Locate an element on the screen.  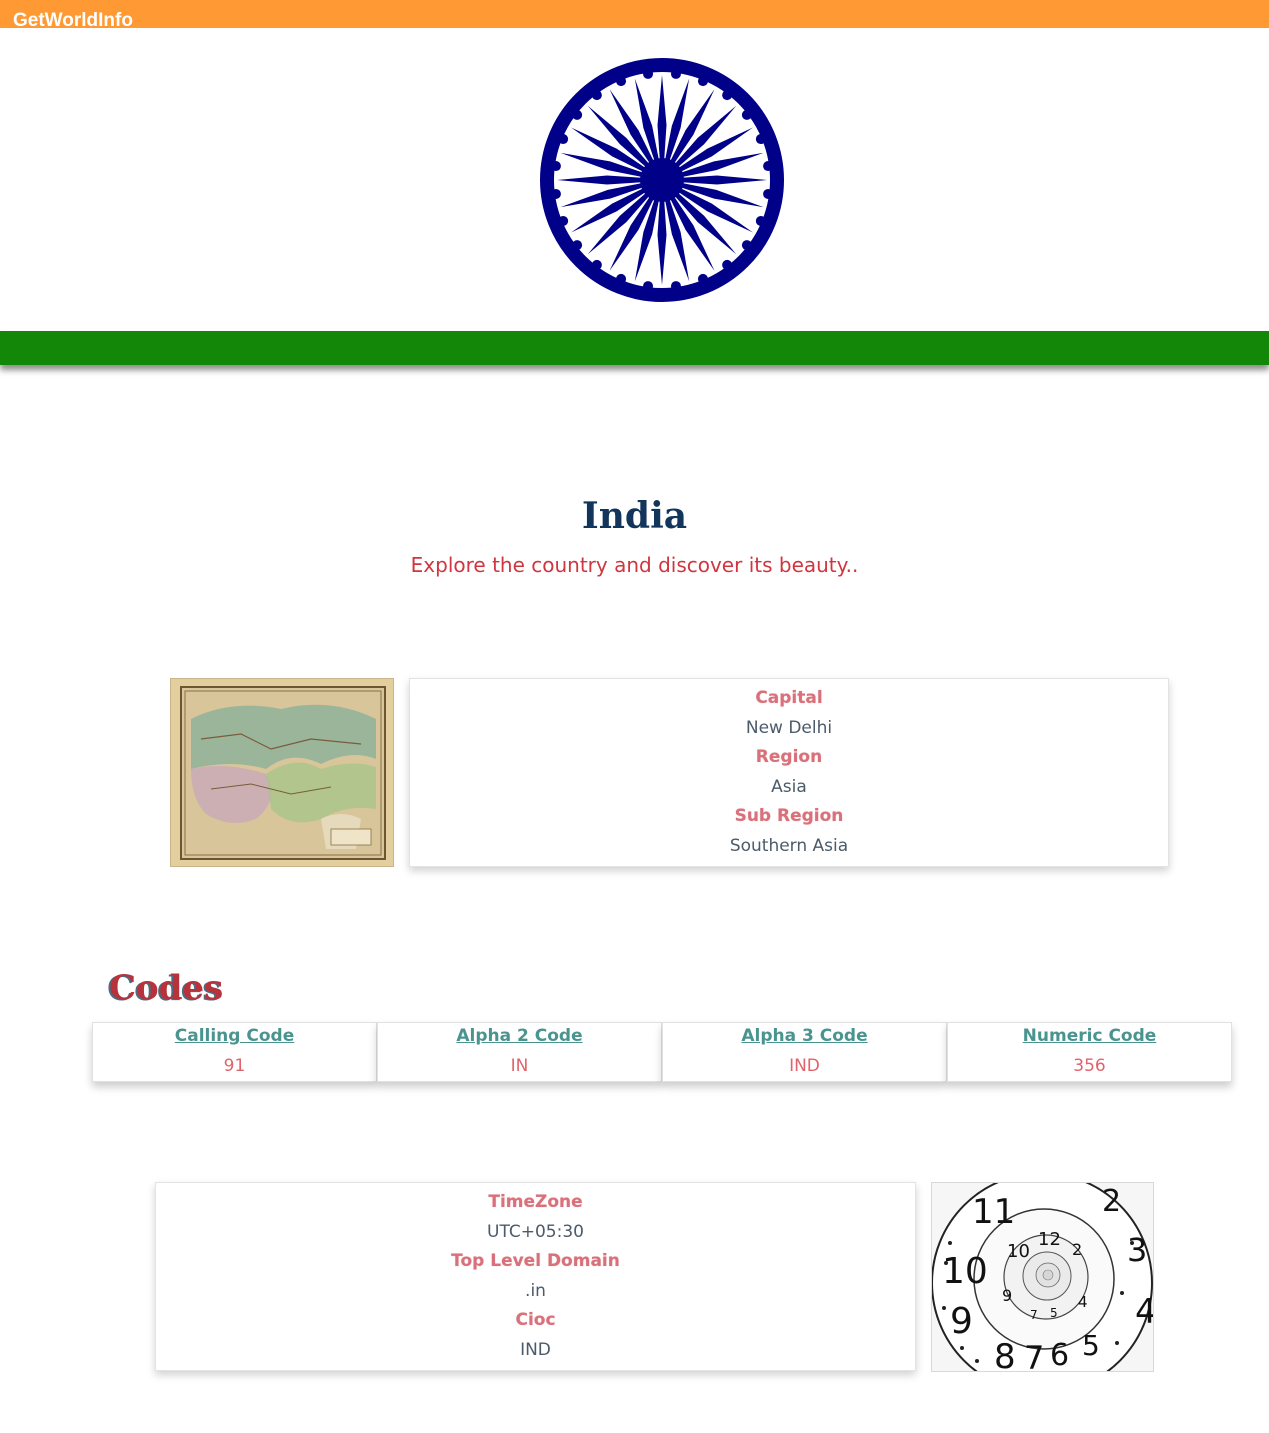
brand-logo: GetWorldInfo is located at coordinates (73, 18).